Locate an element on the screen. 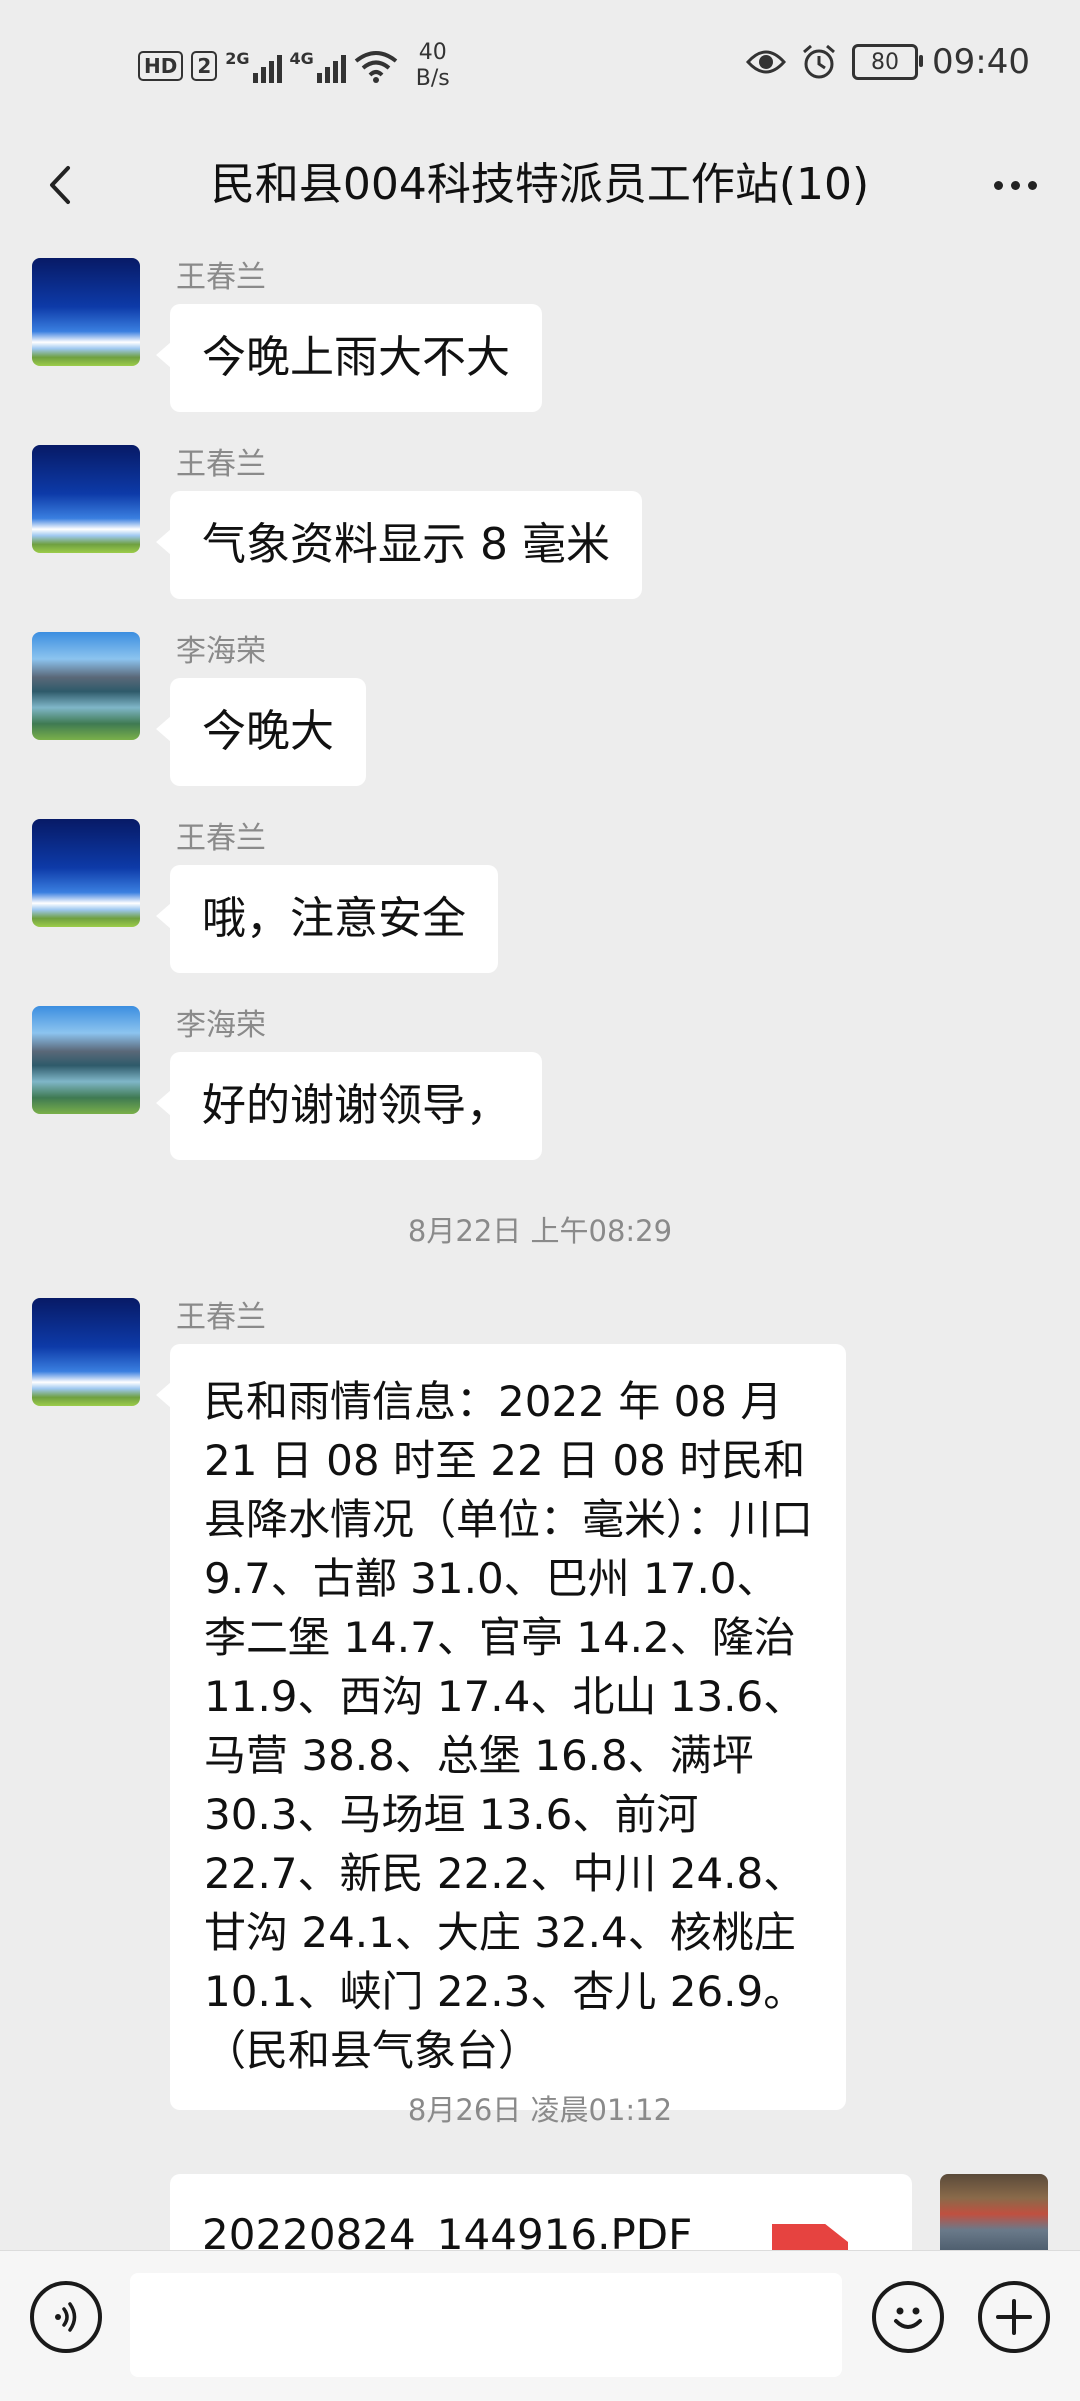  eye-icon is located at coordinates (766, 62).